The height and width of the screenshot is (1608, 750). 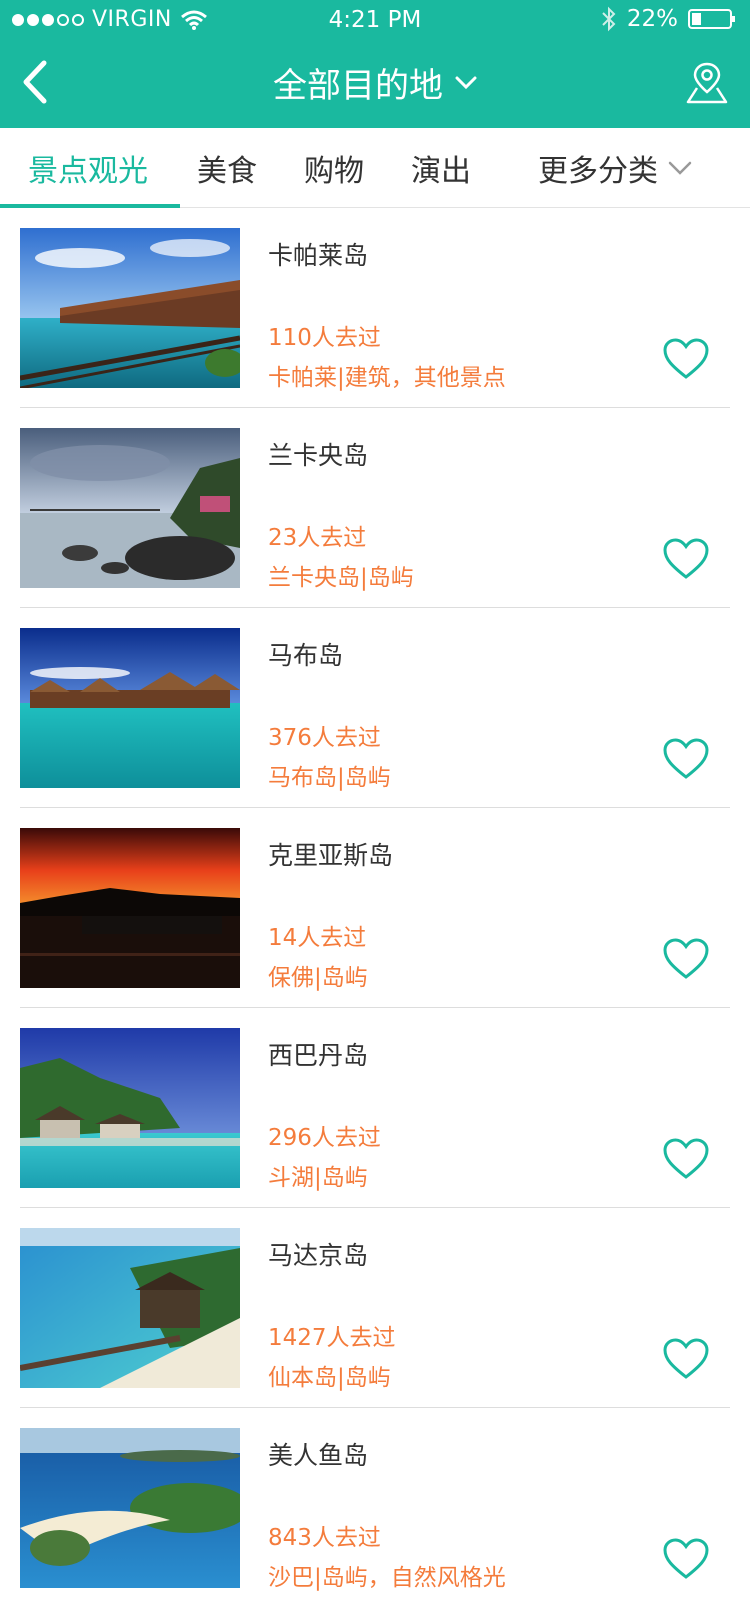 I want to click on attraction-tags: 卡帕莱|建筑，其他景点, so click(x=387, y=378).